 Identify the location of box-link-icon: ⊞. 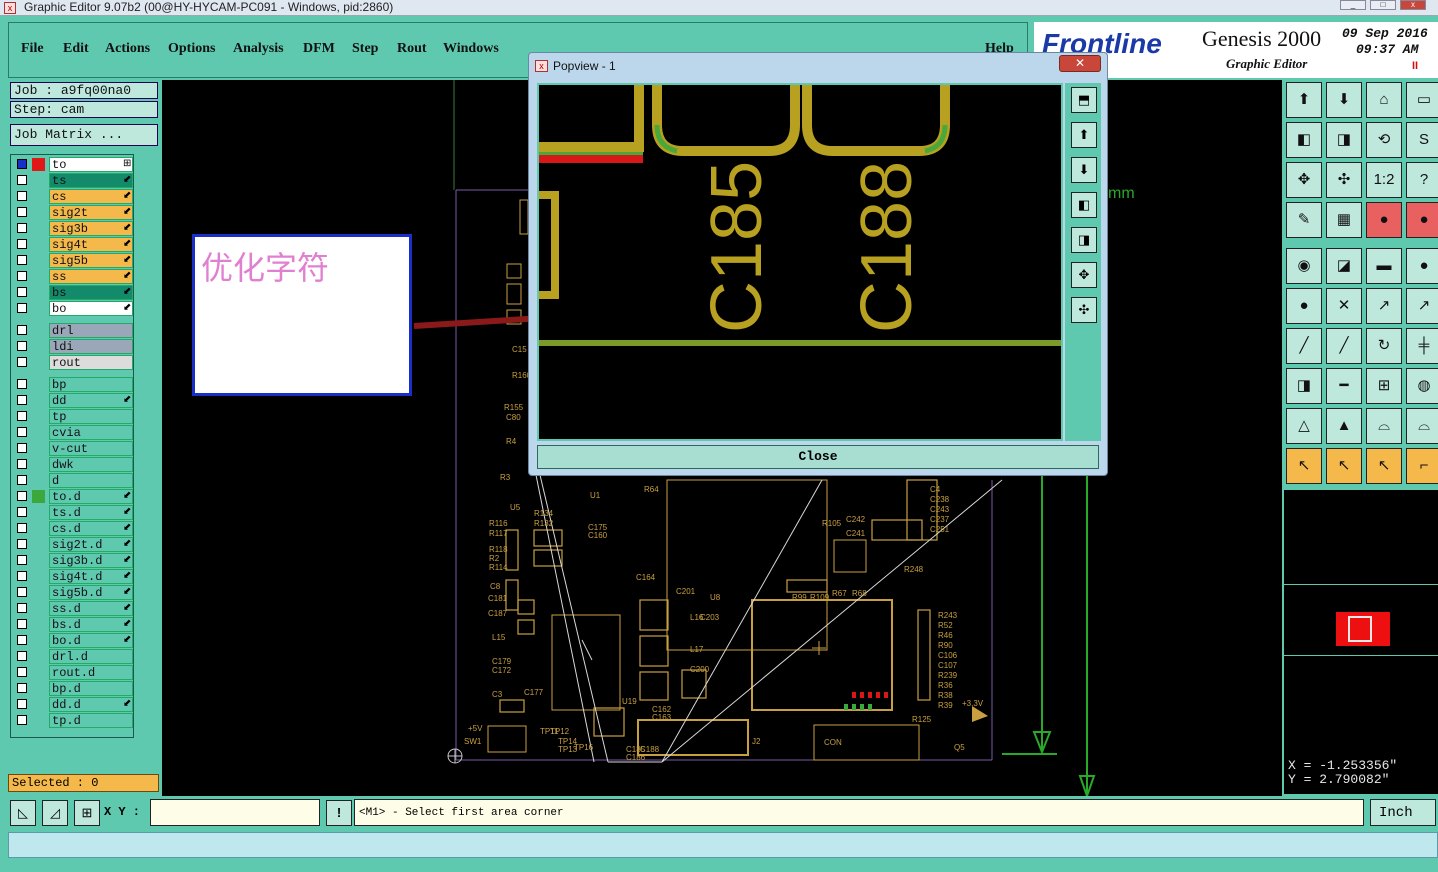
(1384, 386).